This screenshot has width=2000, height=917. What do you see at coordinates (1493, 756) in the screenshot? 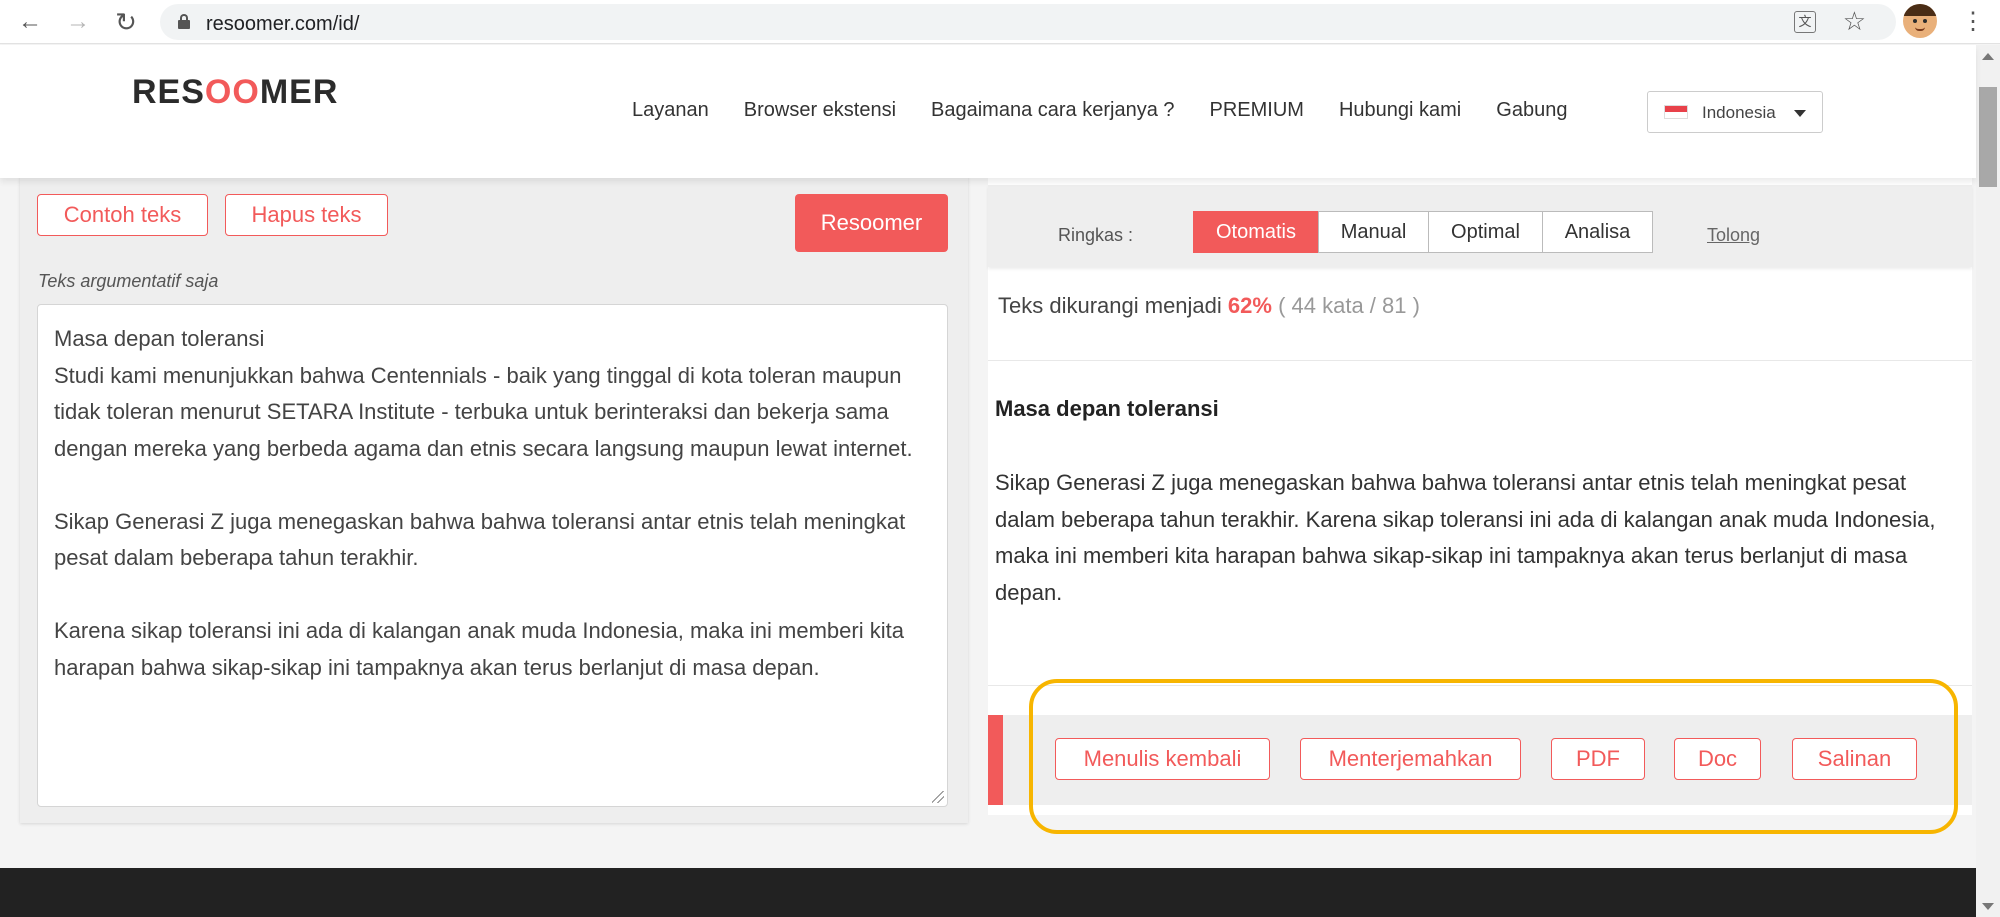
I see `highlight-annotation` at bounding box center [1493, 756].